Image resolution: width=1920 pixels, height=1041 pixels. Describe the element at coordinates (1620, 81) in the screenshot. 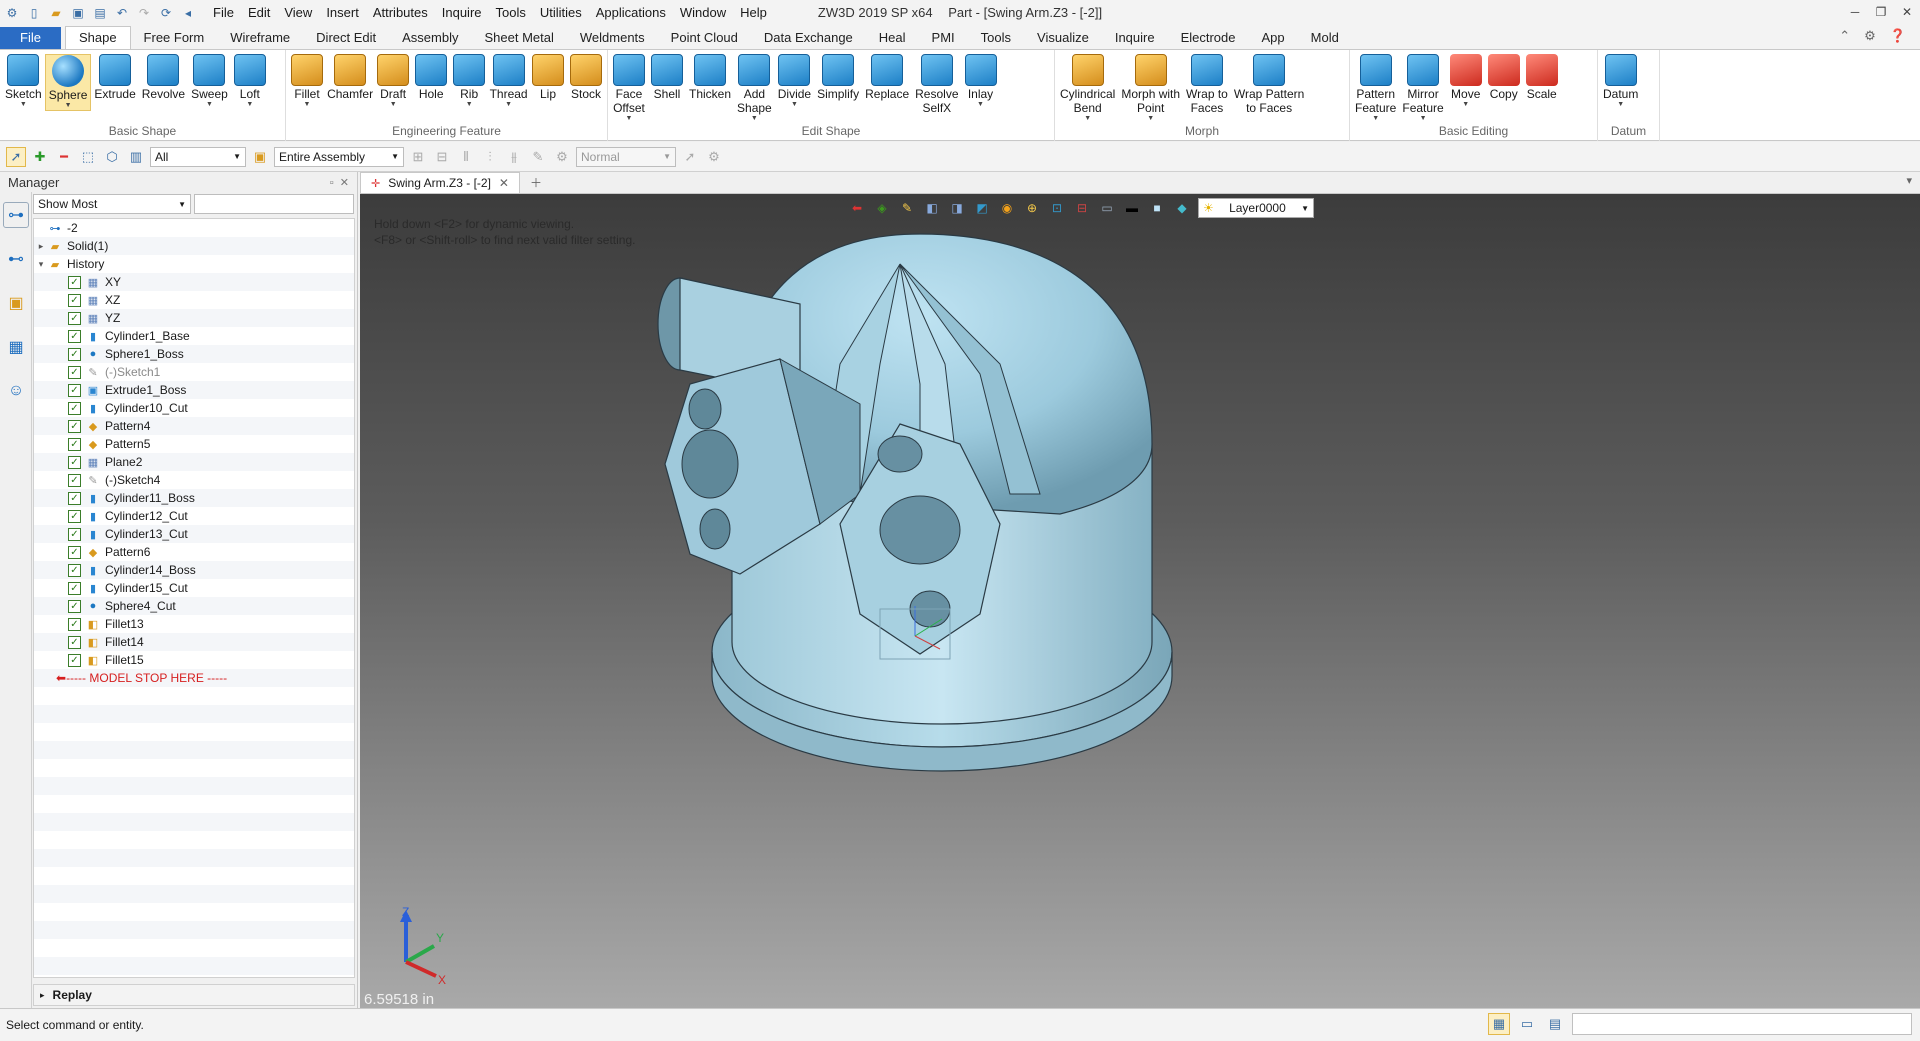

I see `datum-button: Datum ▼` at that location.